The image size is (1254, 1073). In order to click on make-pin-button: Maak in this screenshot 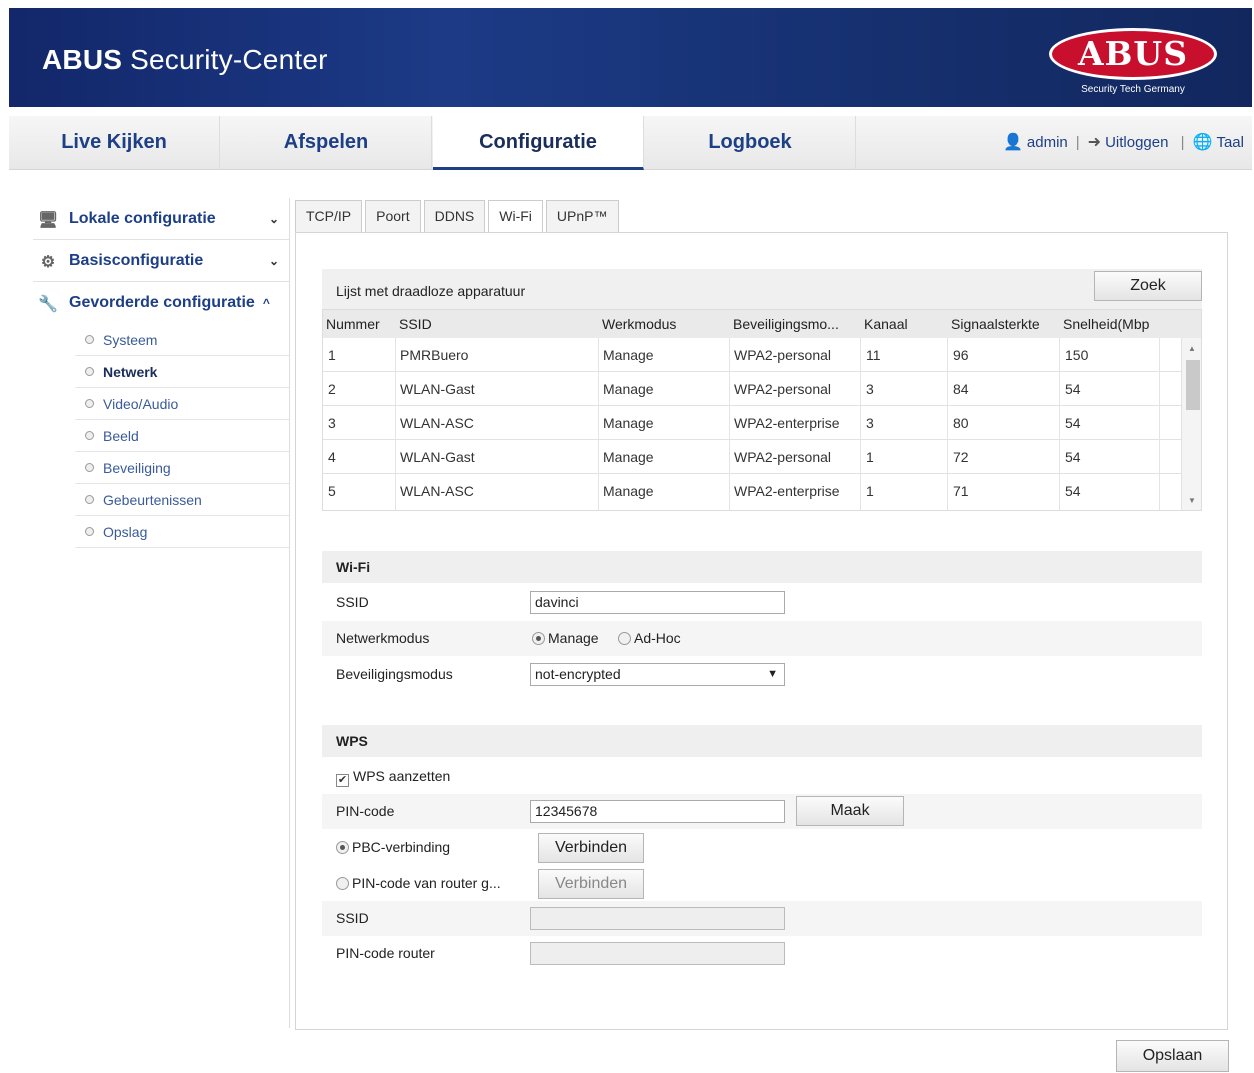, I will do `click(850, 811)`.